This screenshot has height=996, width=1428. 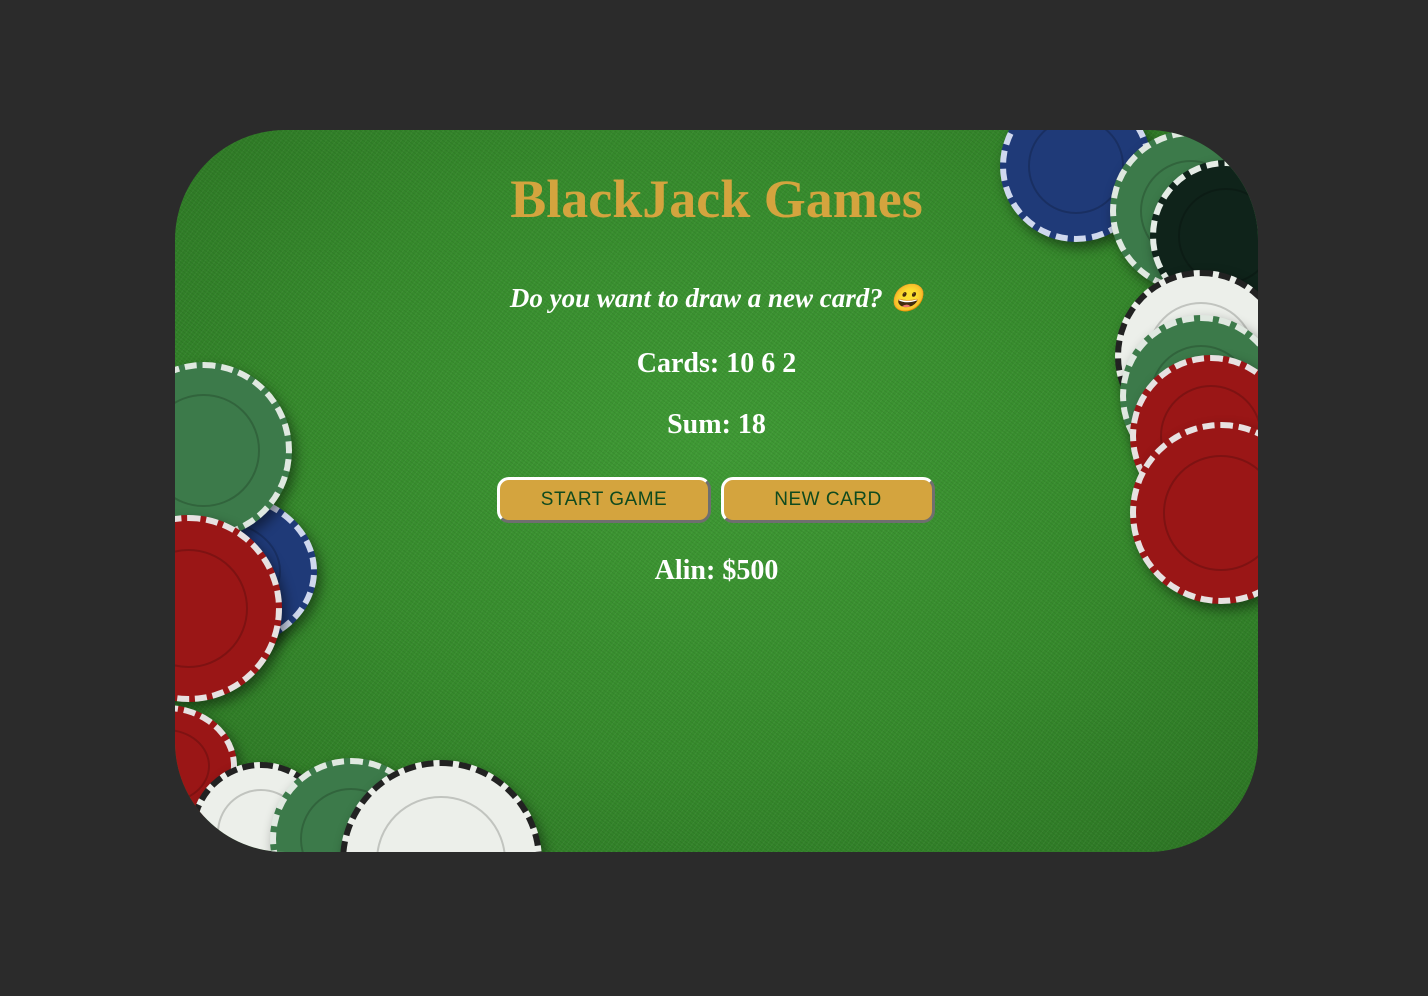 I want to click on start-game-button: START GAME, so click(x=604, y=500).